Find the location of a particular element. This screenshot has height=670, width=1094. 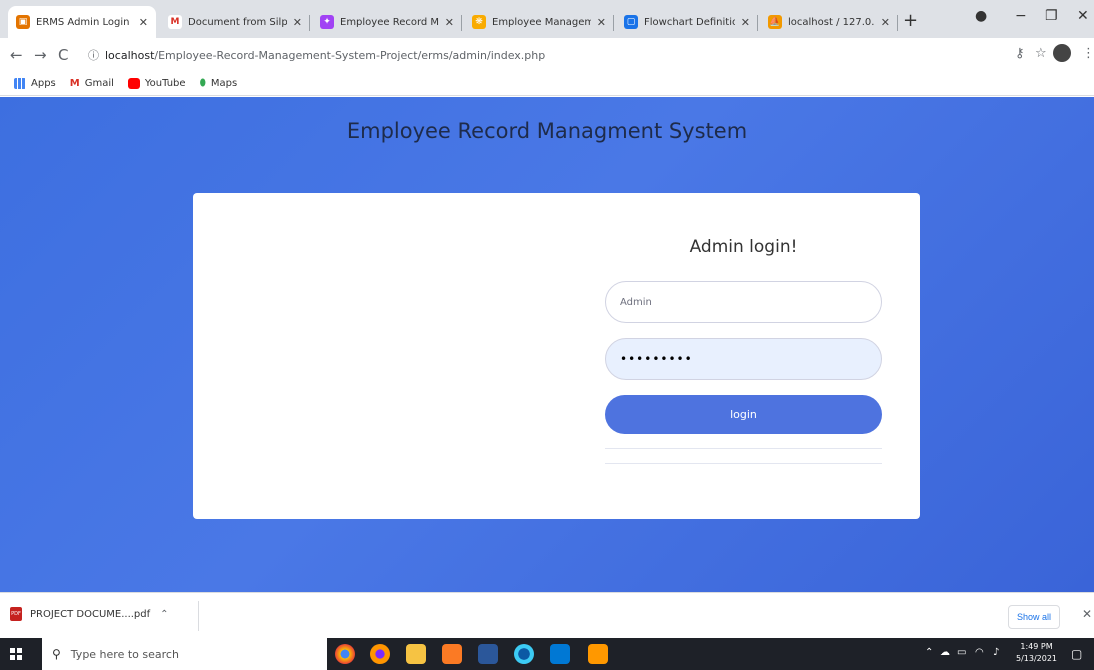

bookmark-gmail: M Gmail is located at coordinates (92, 83).